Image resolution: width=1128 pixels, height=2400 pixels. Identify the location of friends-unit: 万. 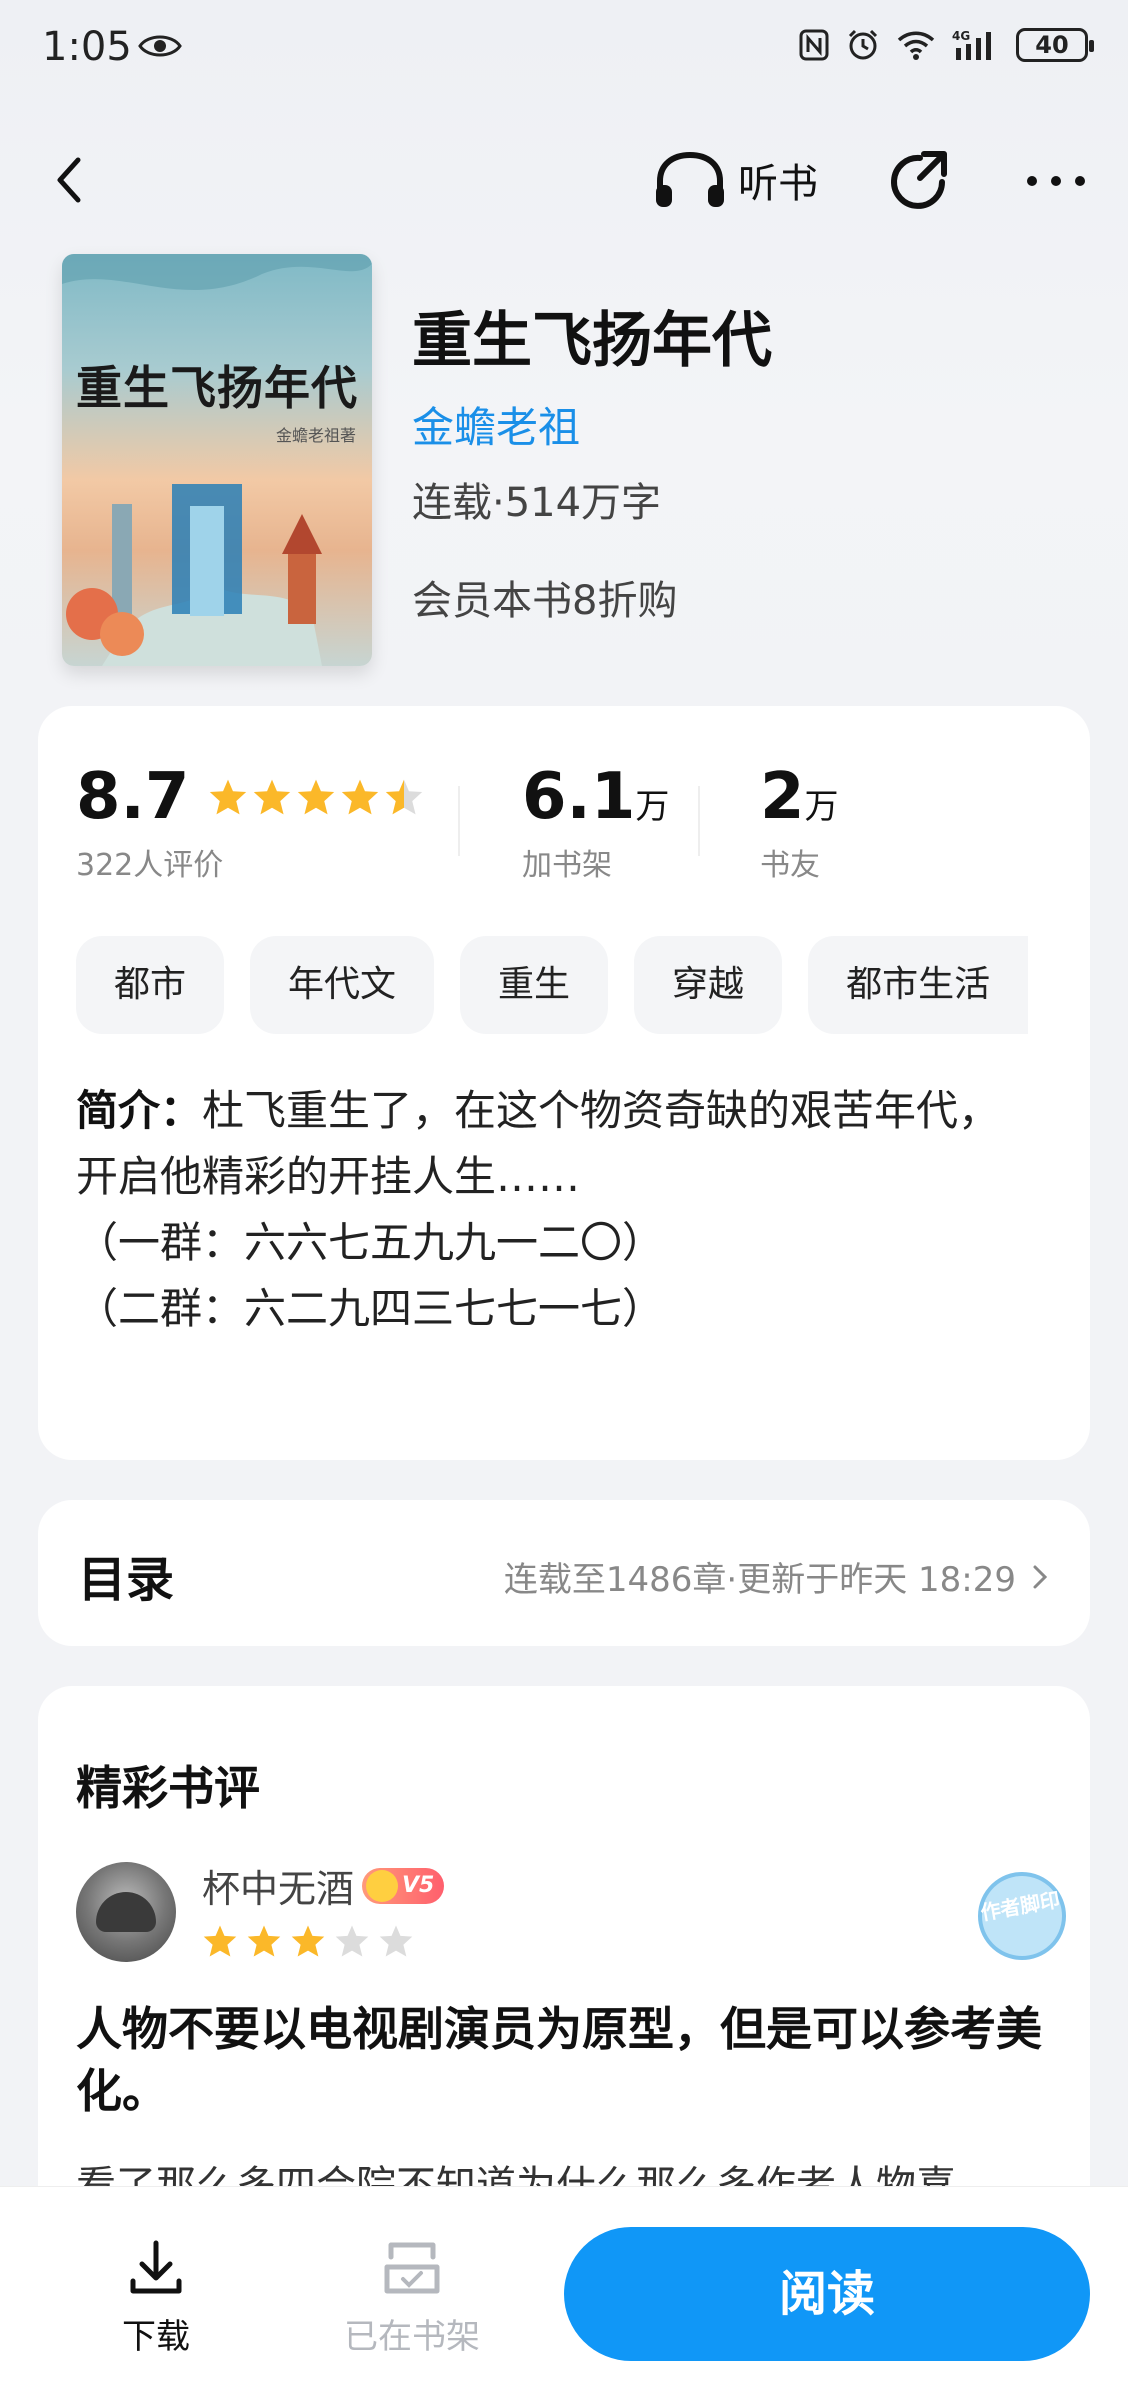
(821, 807).